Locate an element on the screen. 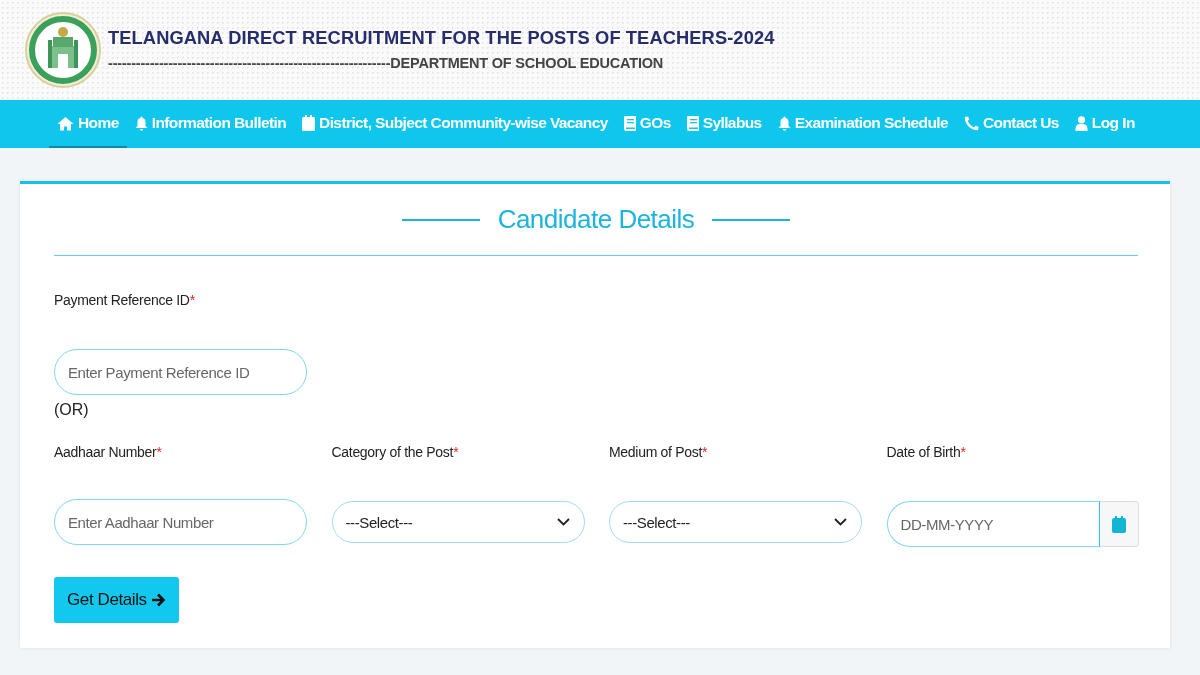 The image size is (1200, 675). calendar-button is located at coordinates (1119, 524).